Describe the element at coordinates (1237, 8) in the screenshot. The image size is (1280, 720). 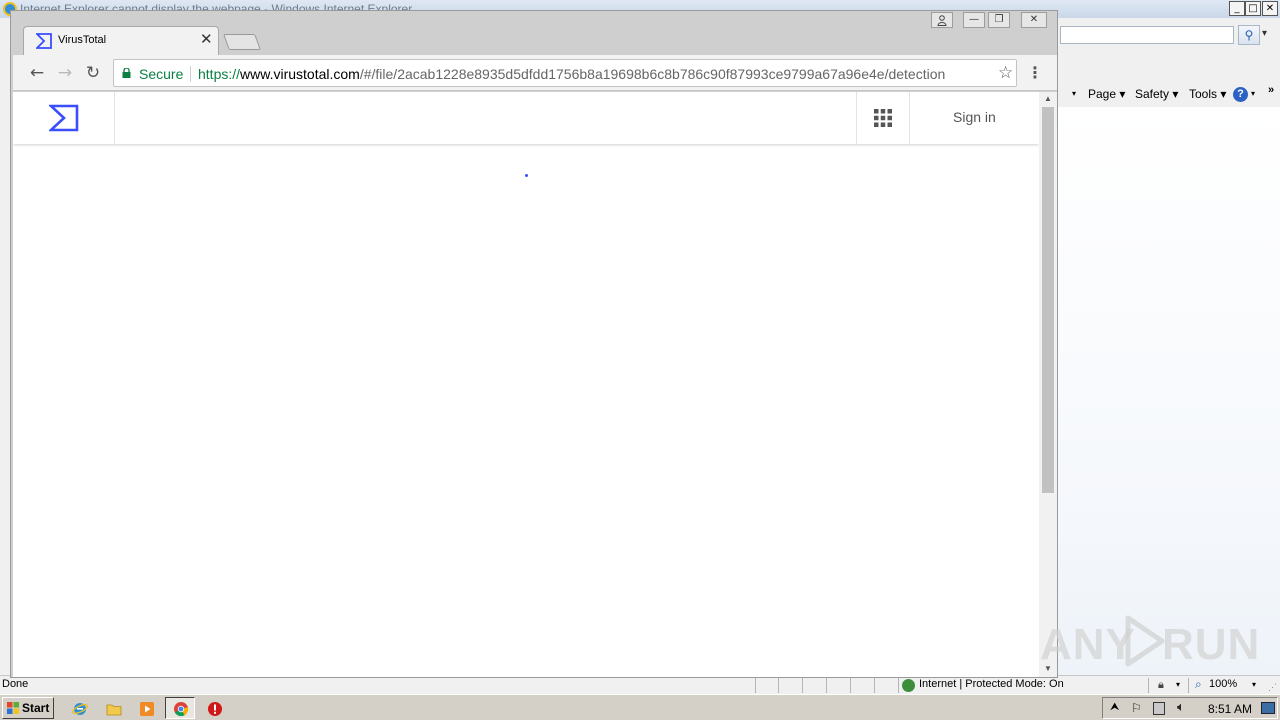
I see `ie-minimize-button: _` at that location.